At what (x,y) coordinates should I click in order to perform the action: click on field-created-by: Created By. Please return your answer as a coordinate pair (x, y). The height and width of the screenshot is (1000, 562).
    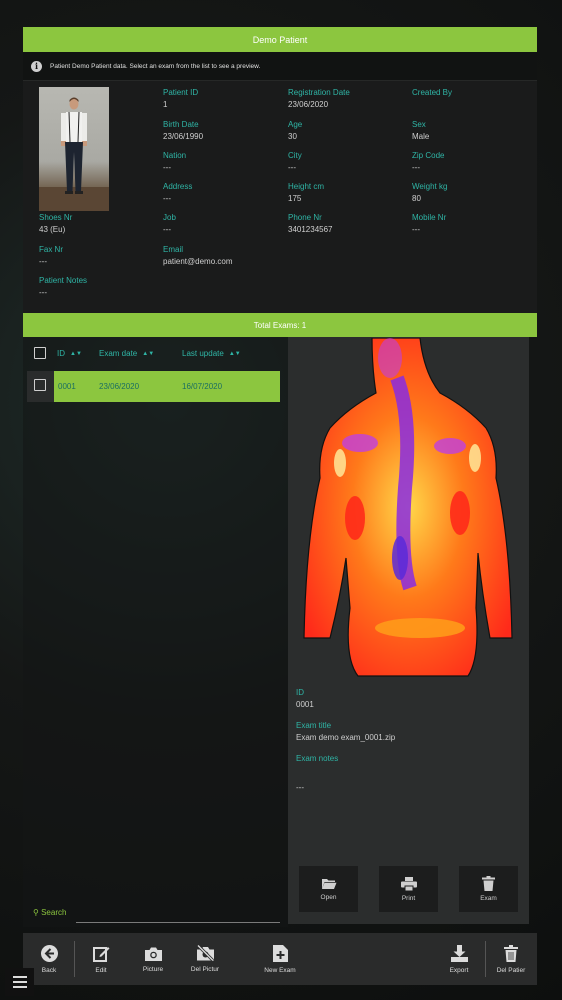
    Looking at the image, I should click on (432, 92).